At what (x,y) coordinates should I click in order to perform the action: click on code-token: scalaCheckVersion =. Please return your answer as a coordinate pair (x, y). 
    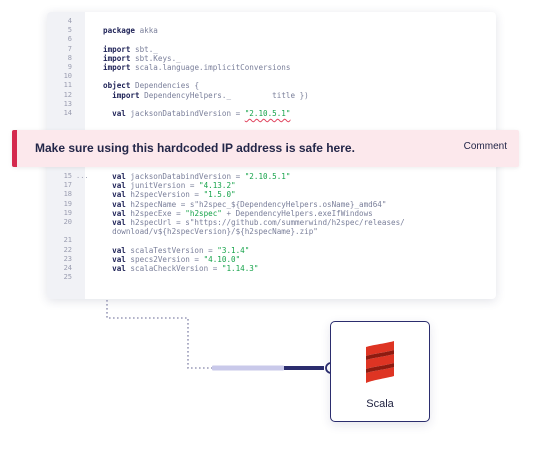
    Looking at the image, I should click on (173, 268).